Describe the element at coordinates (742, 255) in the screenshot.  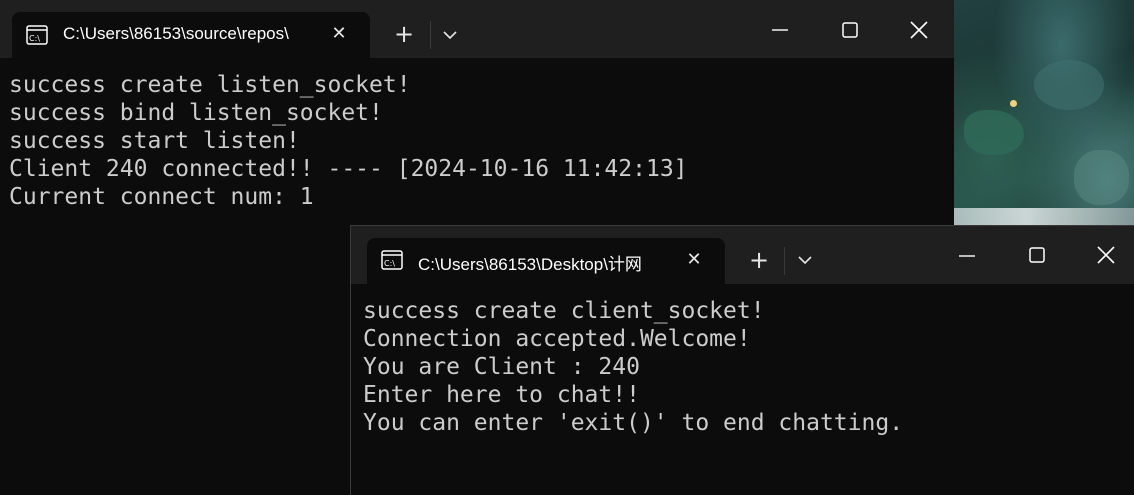
I see `title-bar: C:\ C:\Users\86153\Desktop\计网 ✕ +` at that location.